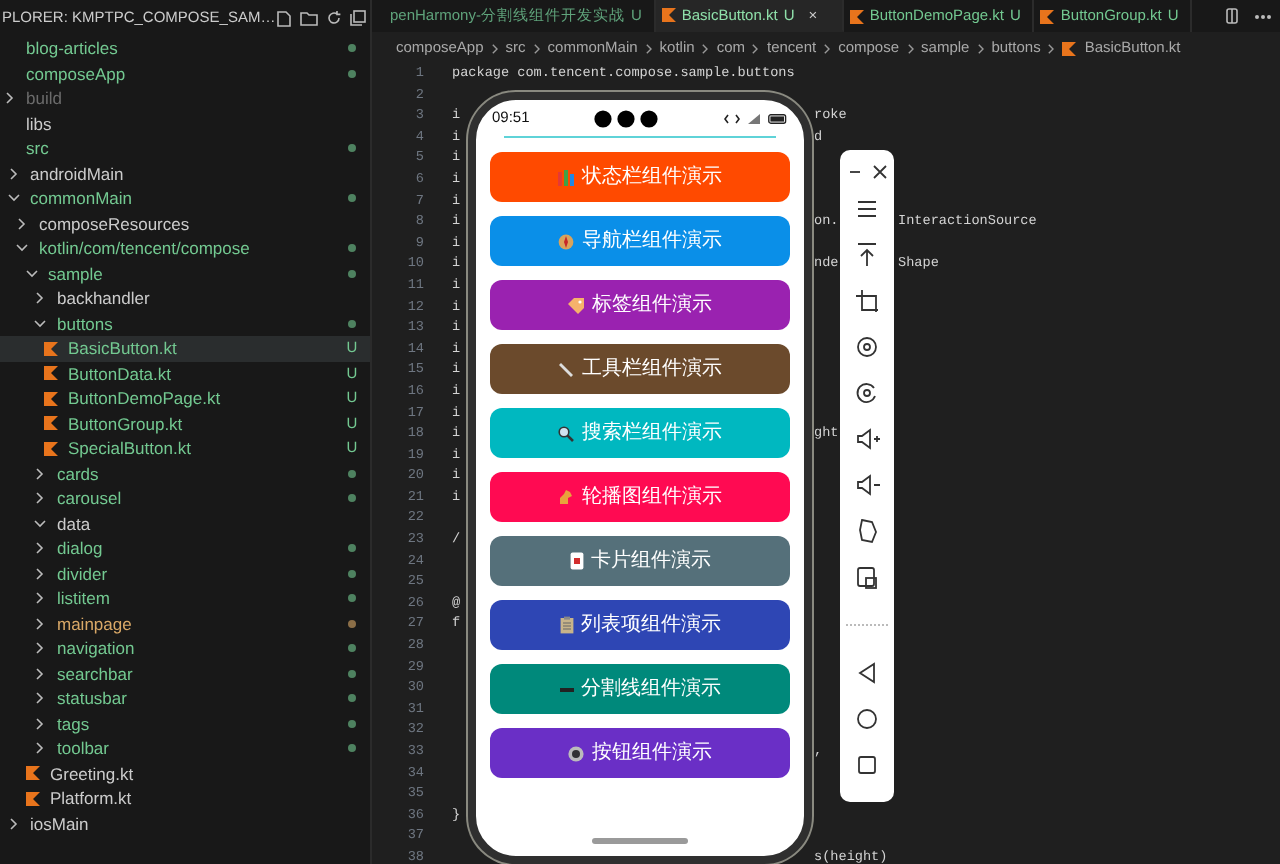 The width and height of the screenshot is (1280, 864). Describe the element at coordinates (185, 823) in the screenshot. I see `tree-item: iosMain` at that location.